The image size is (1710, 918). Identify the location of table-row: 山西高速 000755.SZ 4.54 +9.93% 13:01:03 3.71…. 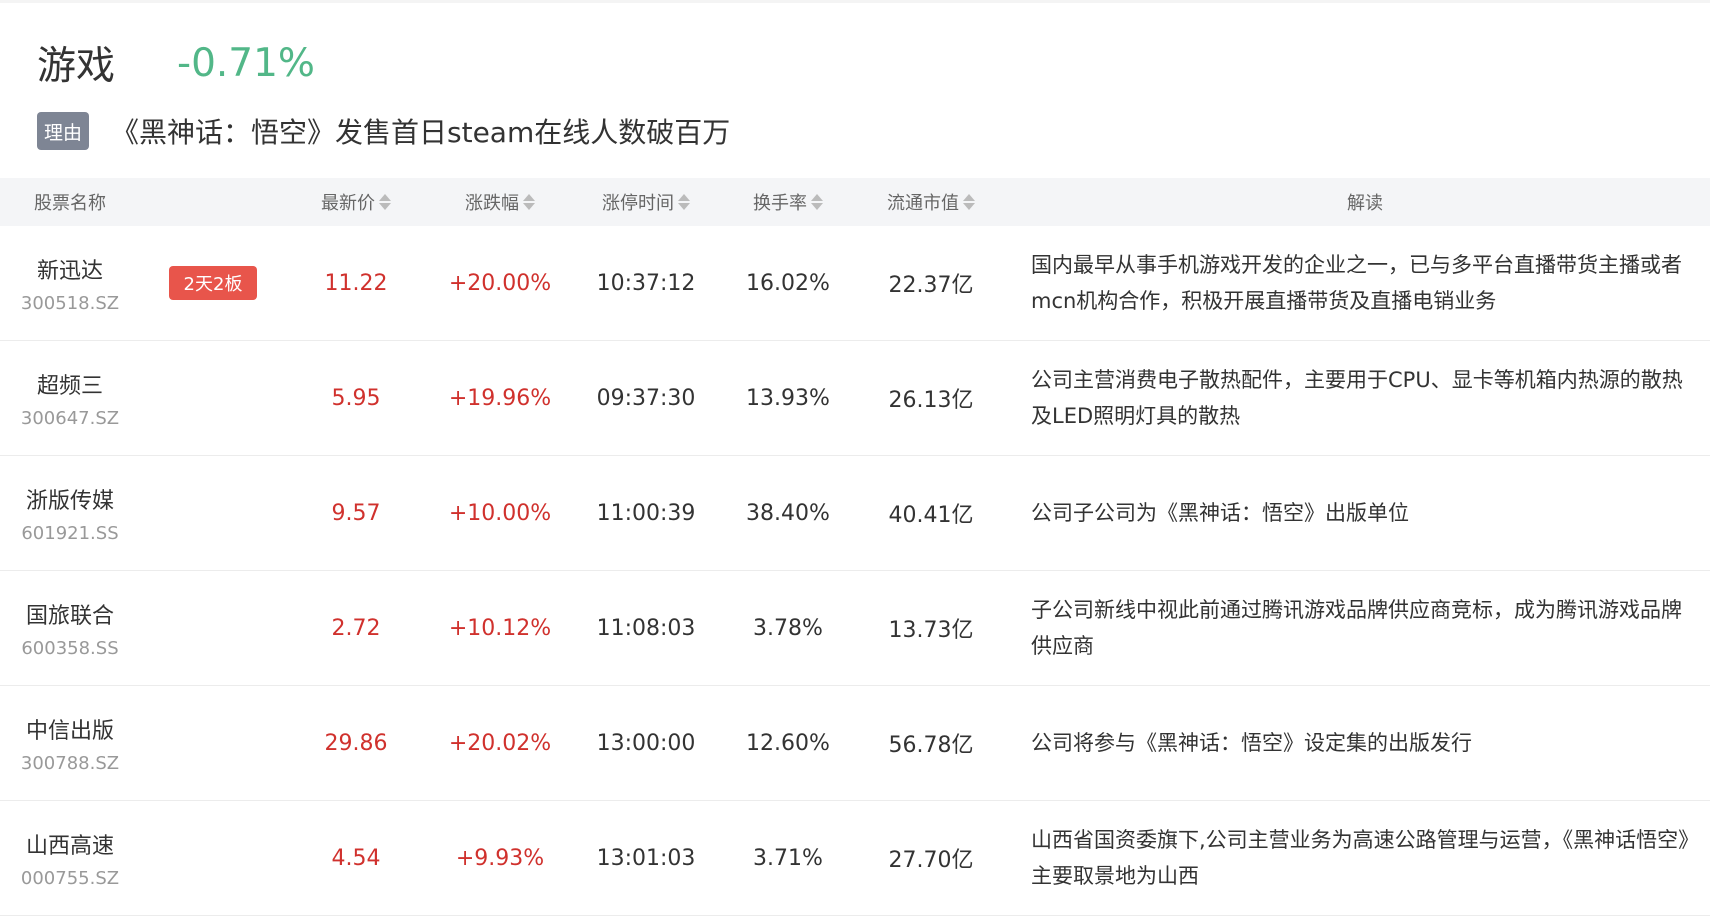
(855, 858).